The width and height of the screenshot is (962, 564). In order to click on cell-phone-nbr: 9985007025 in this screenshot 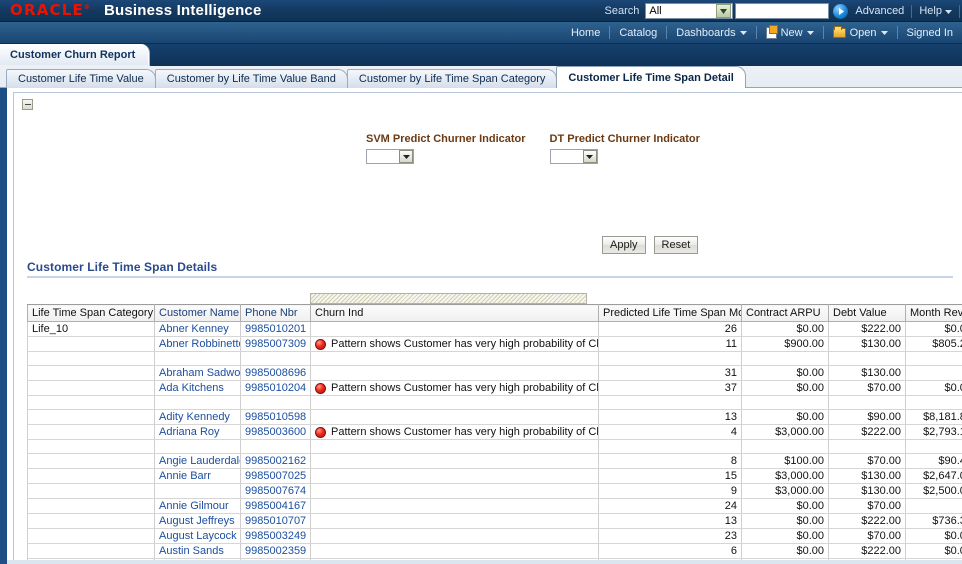, I will do `click(275, 476)`.